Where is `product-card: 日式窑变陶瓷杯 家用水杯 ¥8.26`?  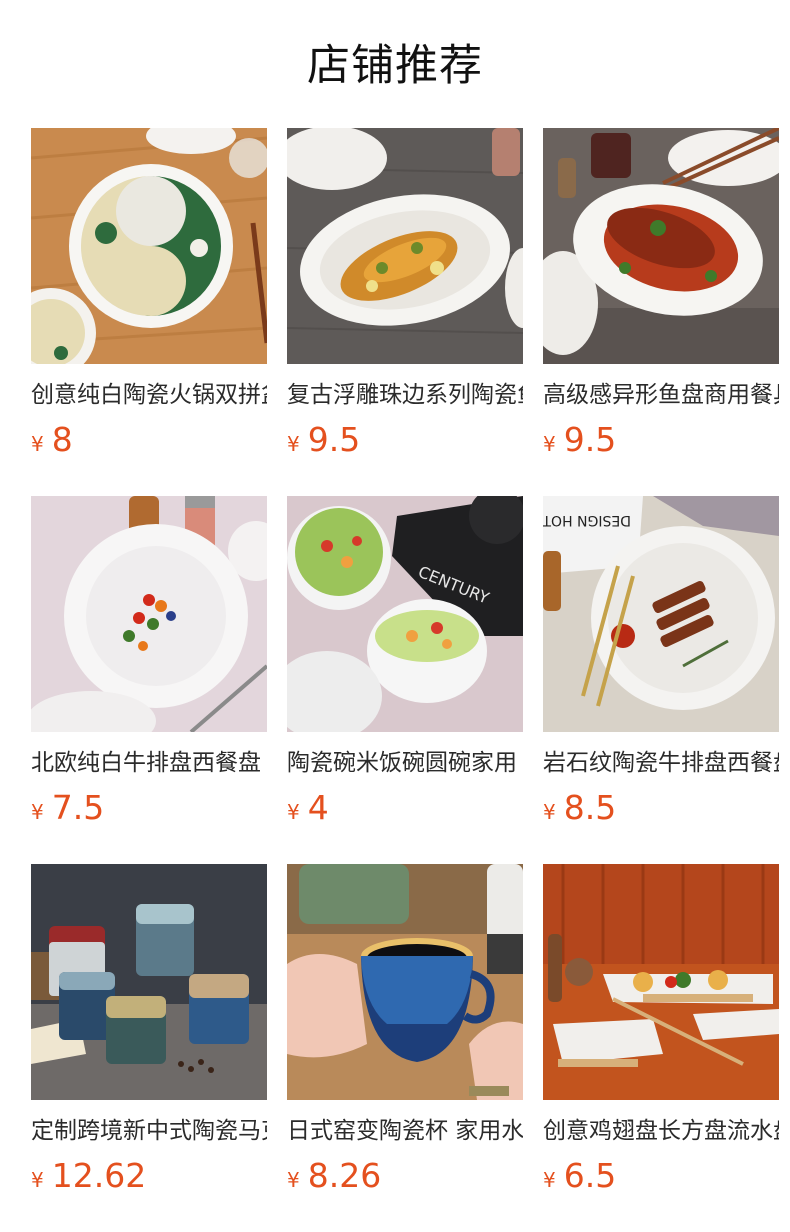 product-card: 日式窑变陶瓷杯 家用水杯 ¥8.26 is located at coordinates (405, 1048).